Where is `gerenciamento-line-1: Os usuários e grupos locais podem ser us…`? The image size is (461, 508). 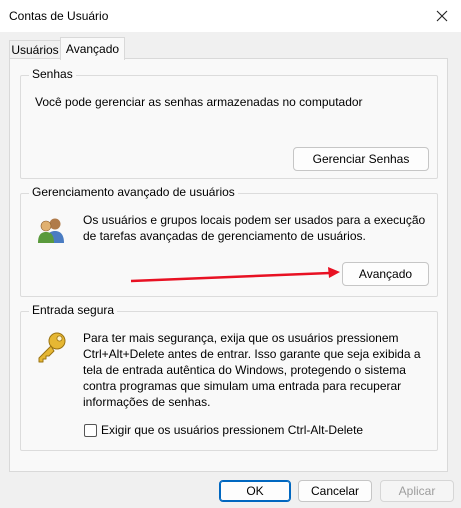 gerenciamento-line-1: Os usuários e grupos locais podem ser us… is located at coordinates (254, 220).